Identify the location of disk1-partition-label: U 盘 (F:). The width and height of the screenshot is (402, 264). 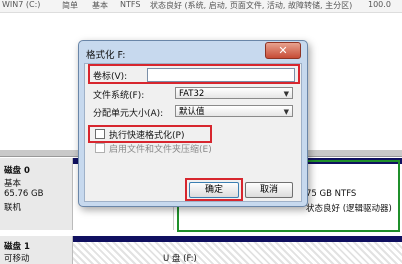
(180, 259).